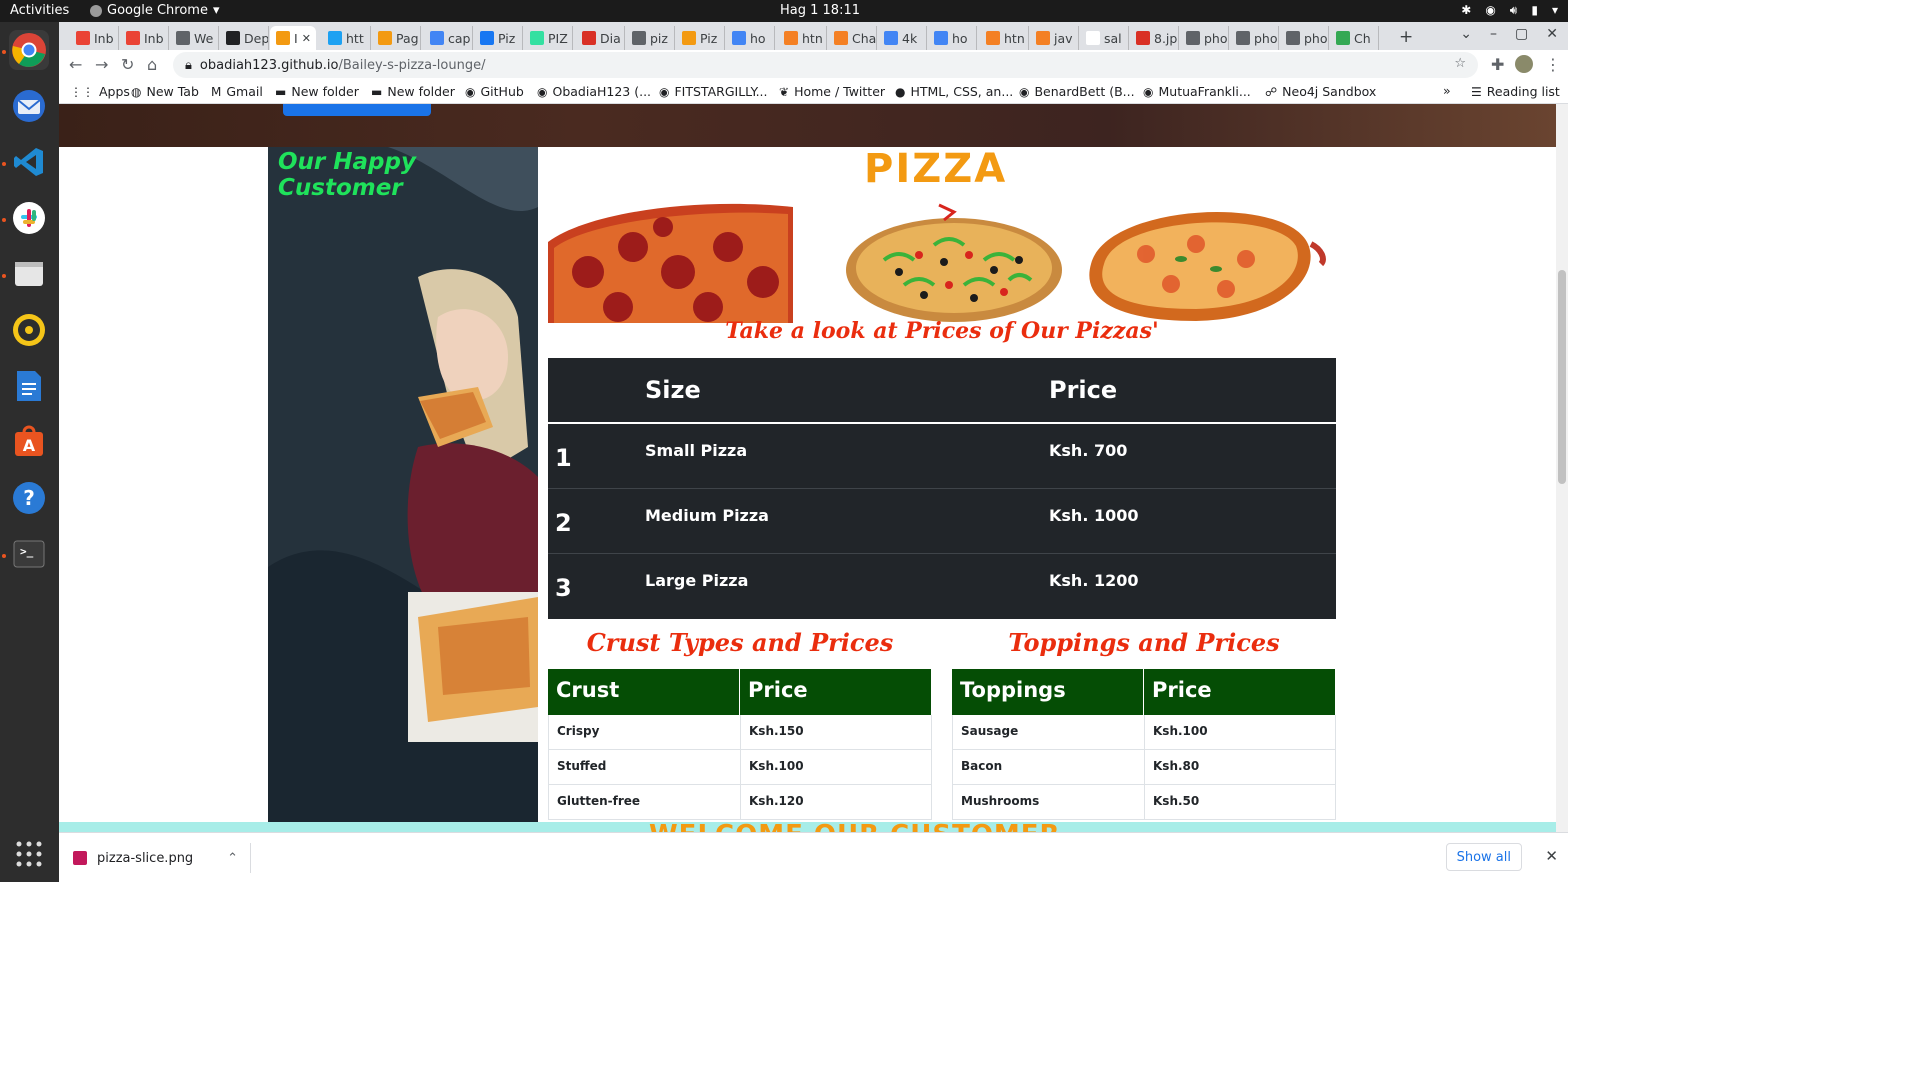 This screenshot has height=1080, width=1920. Describe the element at coordinates (1490, 10) in the screenshot. I see `wifi-icon: ◉` at that location.